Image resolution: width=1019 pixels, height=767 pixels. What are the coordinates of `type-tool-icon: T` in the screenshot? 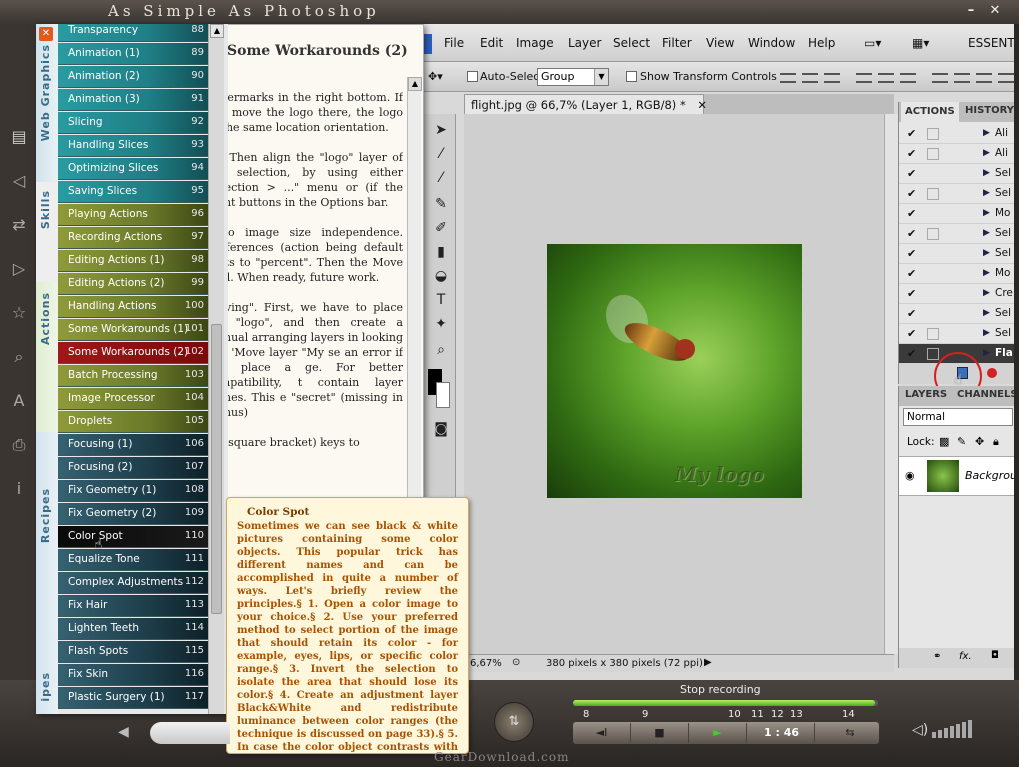 It's located at (441, 300).